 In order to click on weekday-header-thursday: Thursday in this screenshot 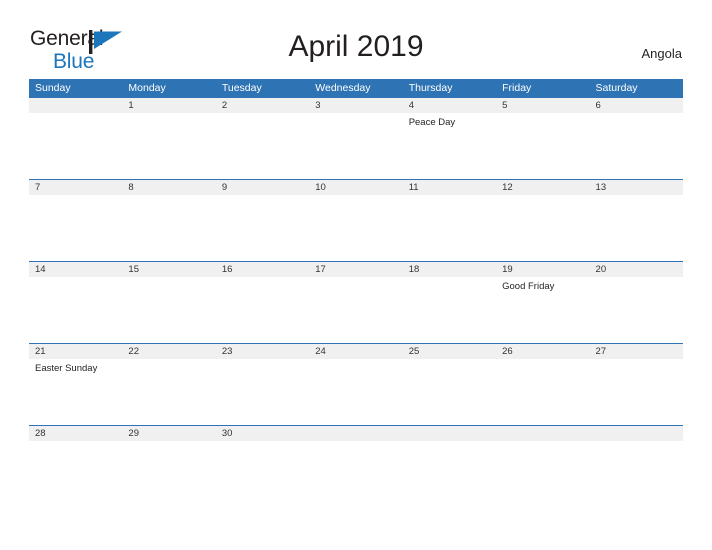, I will do `click(430, 88)`.